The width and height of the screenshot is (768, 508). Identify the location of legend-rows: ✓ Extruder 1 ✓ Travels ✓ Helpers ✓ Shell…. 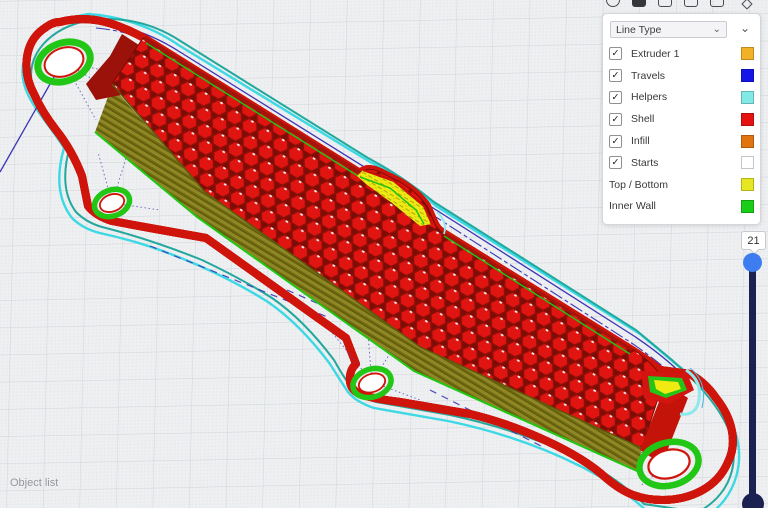
(681, 130).